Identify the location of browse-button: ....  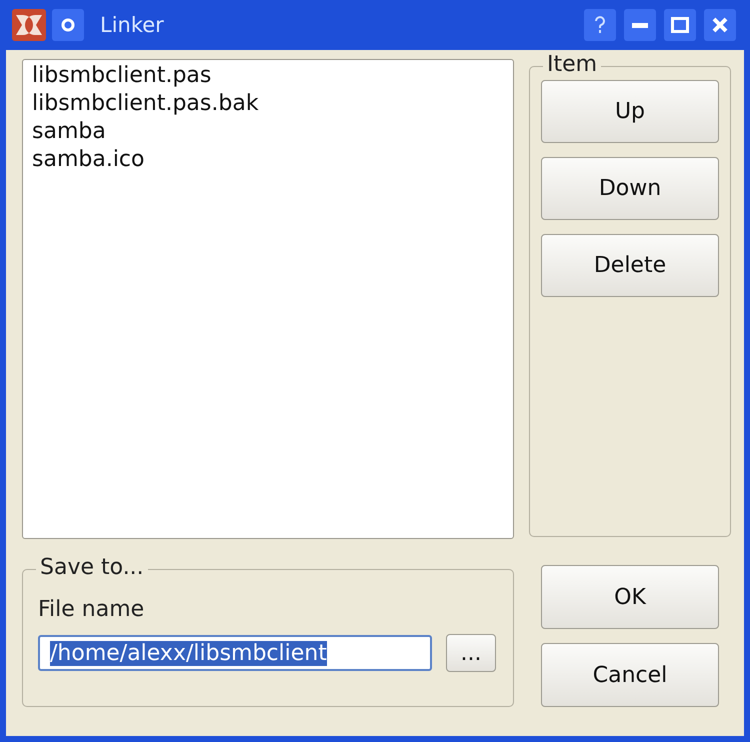
(471, 653).